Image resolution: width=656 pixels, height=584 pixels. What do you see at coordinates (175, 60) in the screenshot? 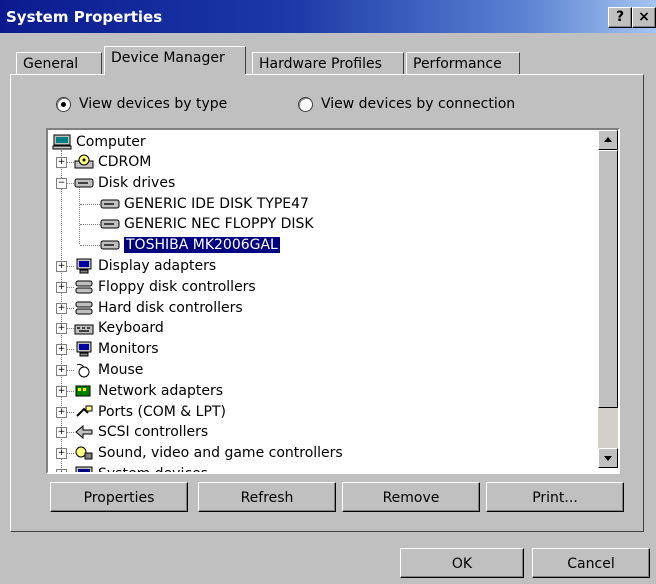
I see `tab-device-manager: Device Manager` at bounding box center [175, 60].